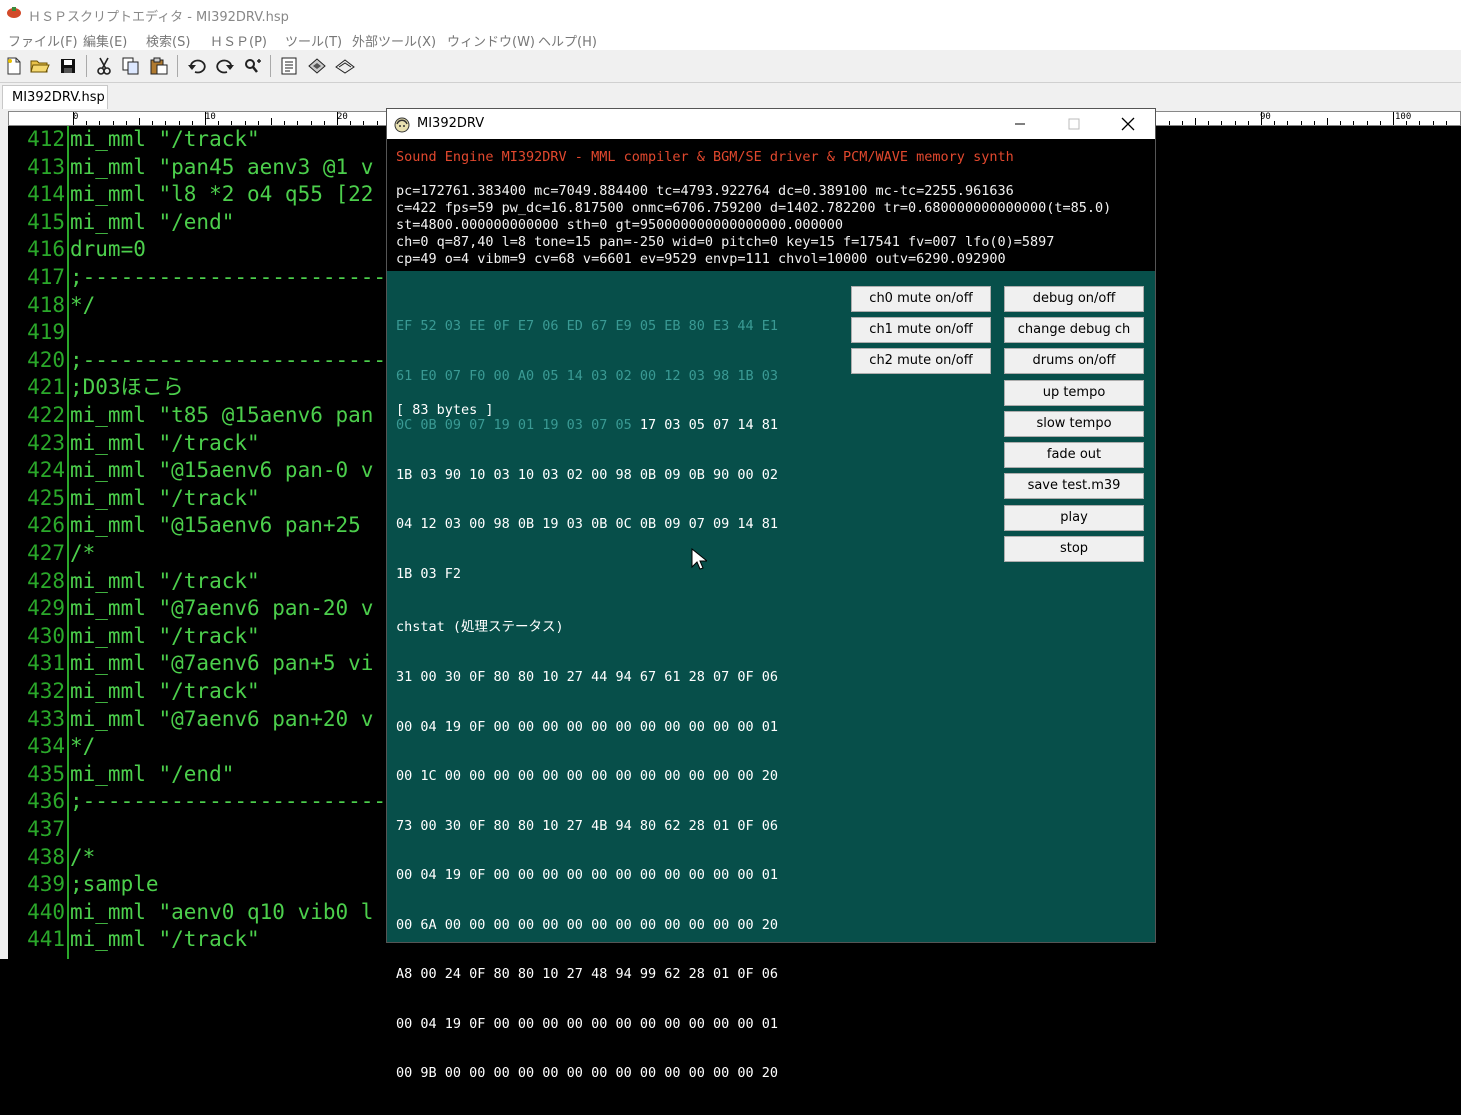 This screenshot has width=1461, height=1115. I want to click on build-icon, so click(345, 66).